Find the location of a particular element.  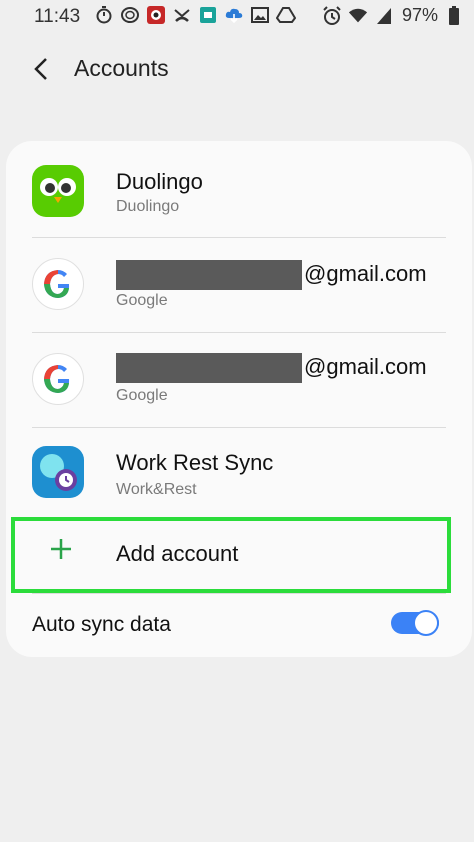

add-account-button: Add account is located at coordinates (231, 555).